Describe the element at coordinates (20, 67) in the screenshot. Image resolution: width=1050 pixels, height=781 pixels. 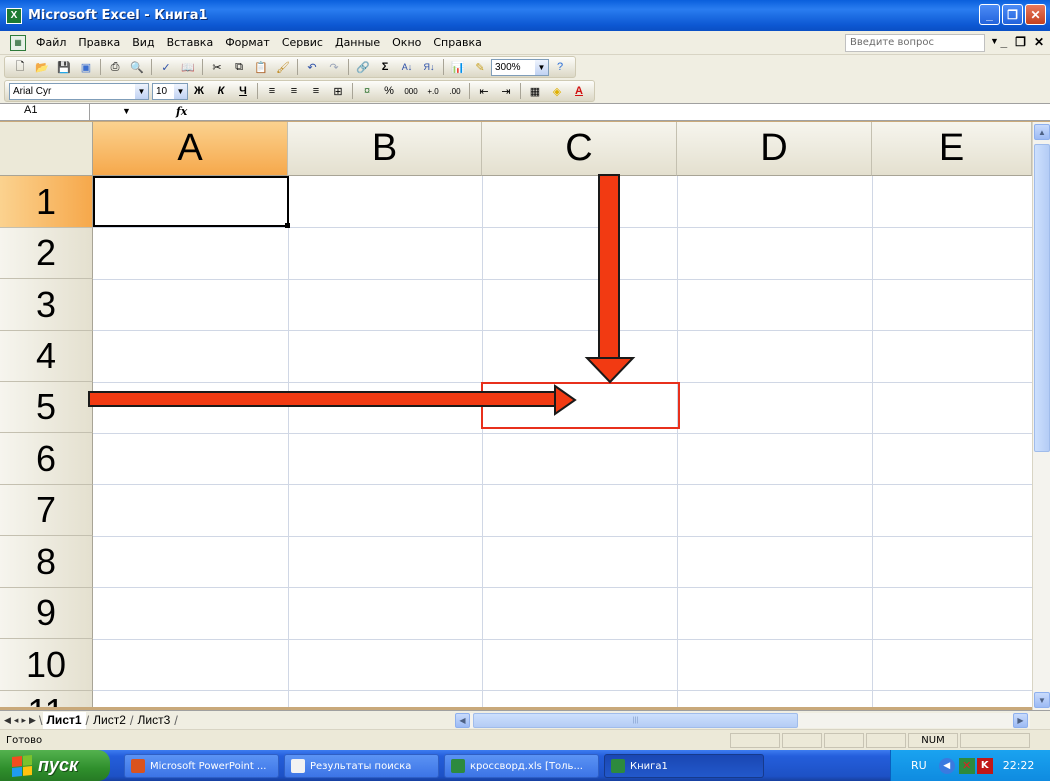
I see `new-file-icon: 🗋` at that location.